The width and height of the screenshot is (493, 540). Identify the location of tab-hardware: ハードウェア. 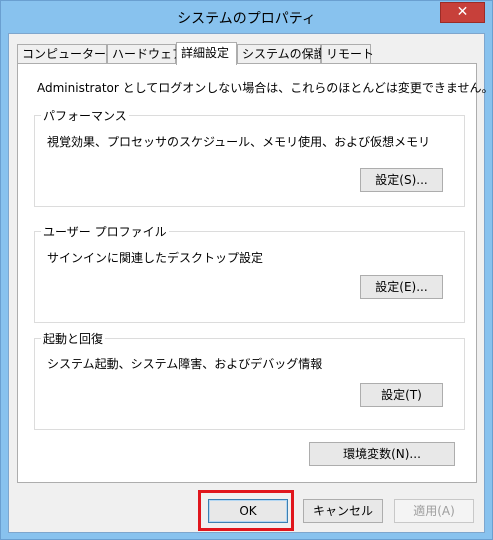
(145, 54).